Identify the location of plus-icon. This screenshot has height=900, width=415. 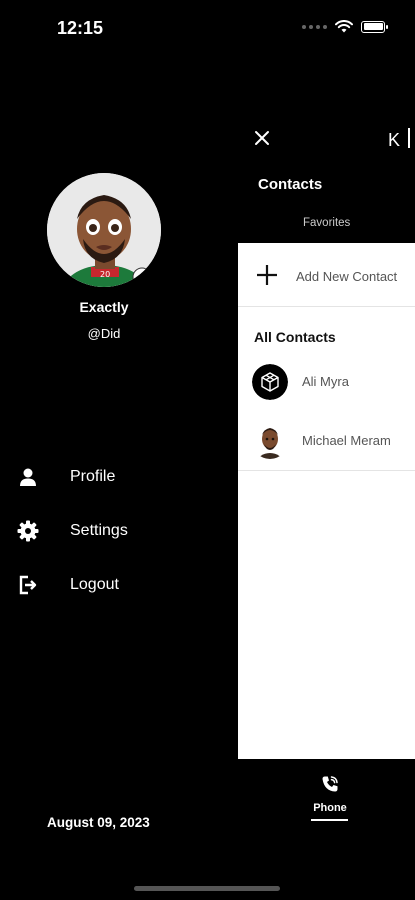
(267, 275).